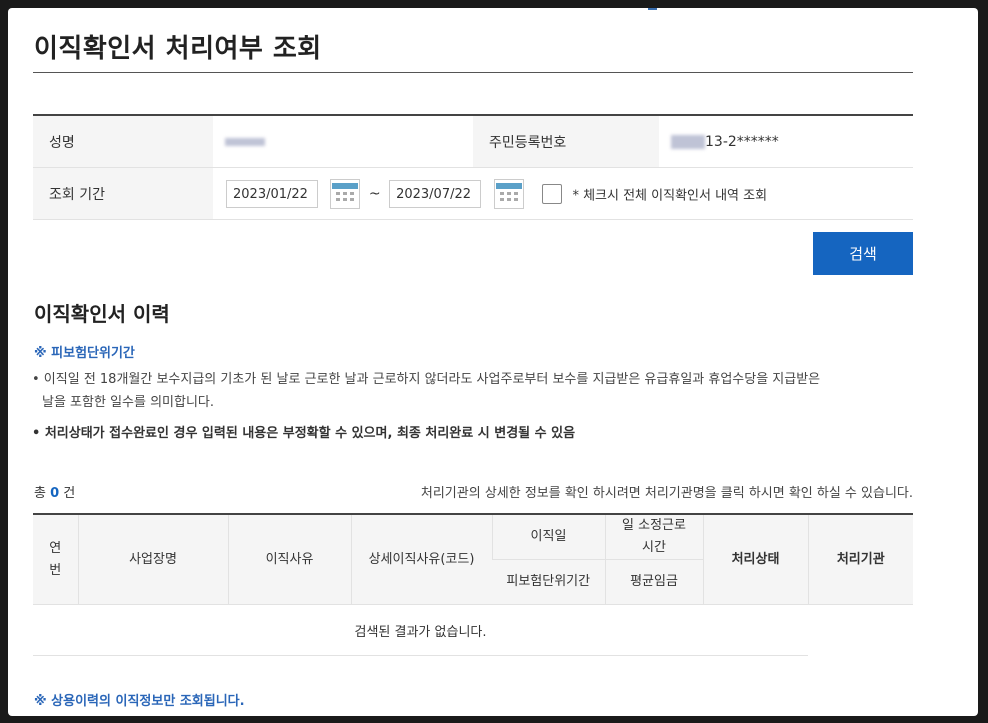 This screenshot has width=988, height=723. Describe the element at coordinates (860, 559) in the screenshot. I see `col-agency: 처리기관` at that location.